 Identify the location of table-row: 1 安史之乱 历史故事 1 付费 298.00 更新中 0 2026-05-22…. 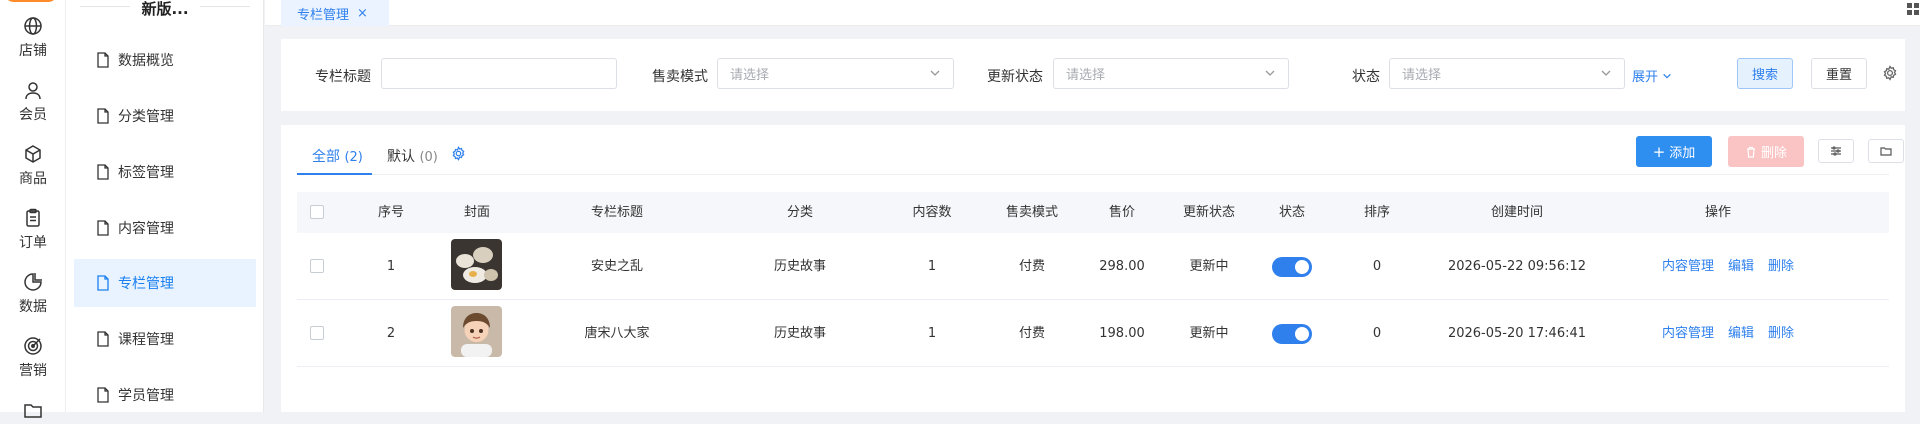
(1093, 266).